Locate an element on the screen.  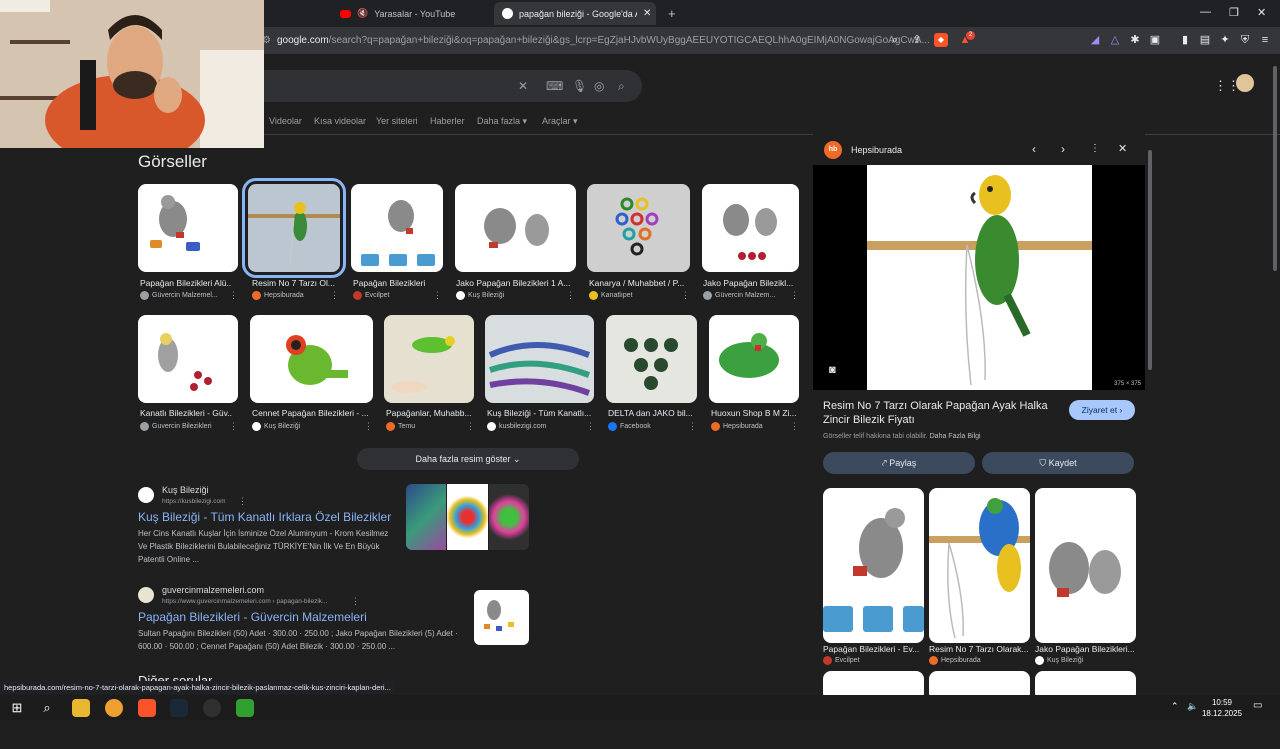
image-source: Hepsiburada is located at coordinates (737, 426).